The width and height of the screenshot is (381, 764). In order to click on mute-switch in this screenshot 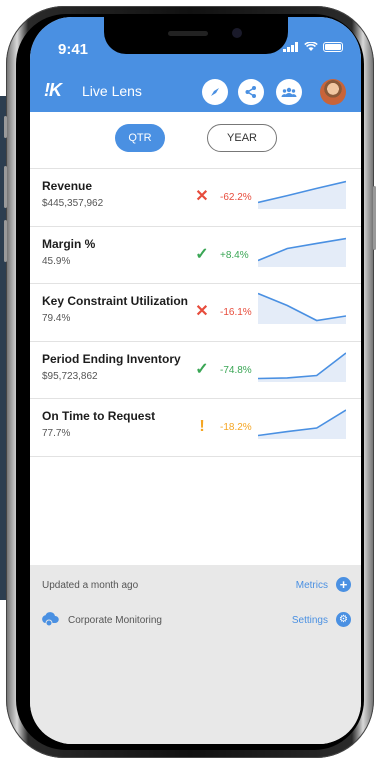, I will do `click(5, 127)`.